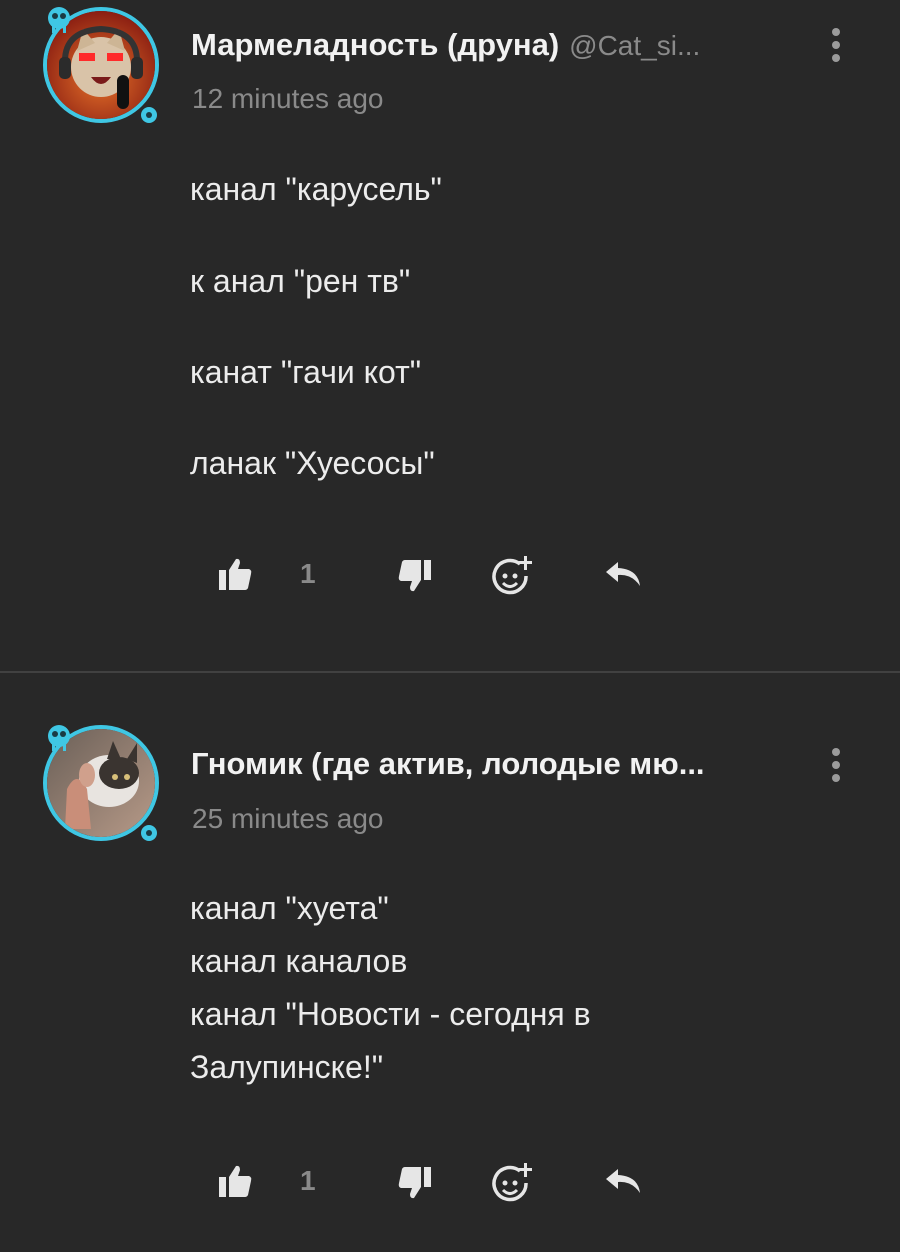 This screenshot has height=1252, width=900. What do you see at coordinates (287, 1067) in the screenshot?
I see `comment-text-line: Залупинске!"` at bounding box center [287, 1067].